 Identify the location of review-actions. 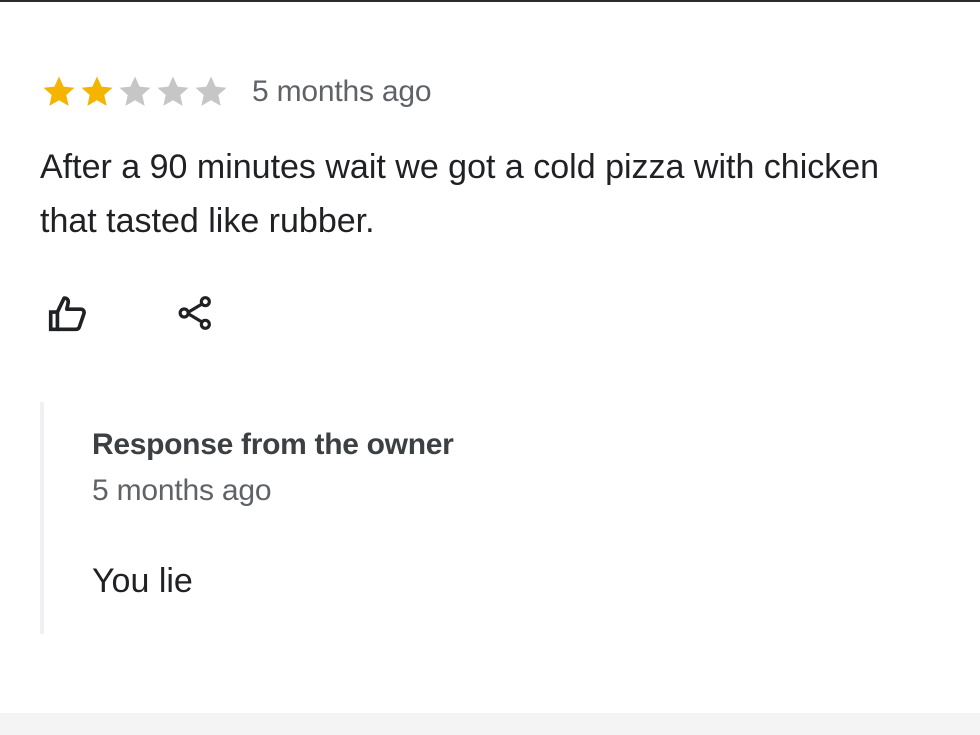
(129, 313).